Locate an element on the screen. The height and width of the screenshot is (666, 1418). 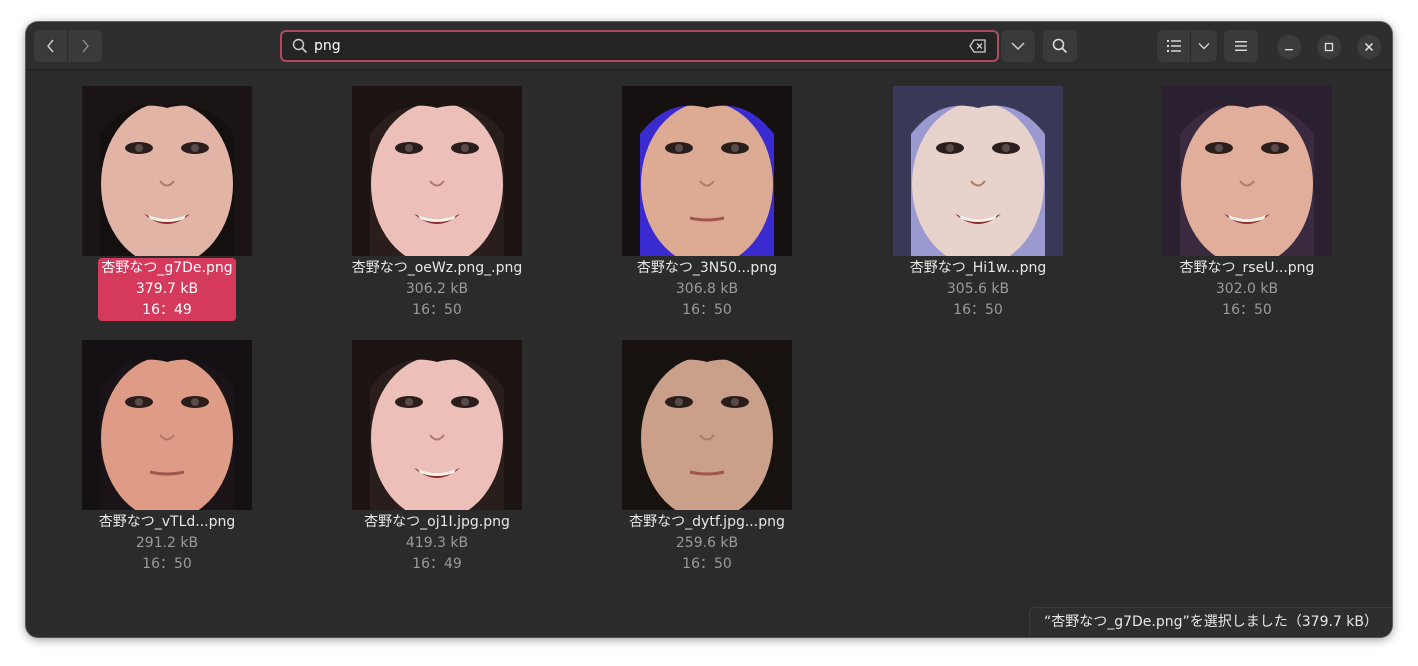
search-toggle-button is located at coordinates (1060, 46).